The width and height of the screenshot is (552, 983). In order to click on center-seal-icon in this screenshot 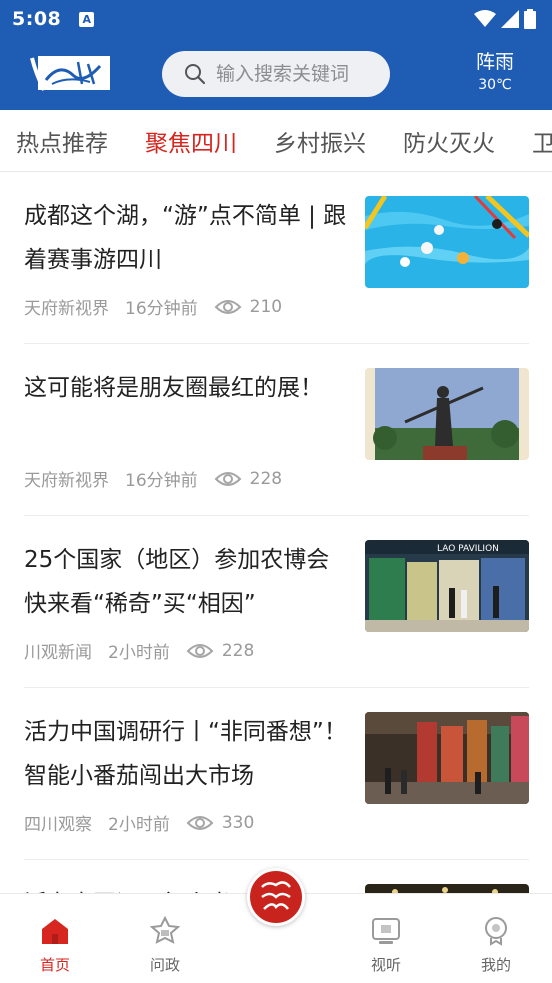, I will do `click(276, 895)`.